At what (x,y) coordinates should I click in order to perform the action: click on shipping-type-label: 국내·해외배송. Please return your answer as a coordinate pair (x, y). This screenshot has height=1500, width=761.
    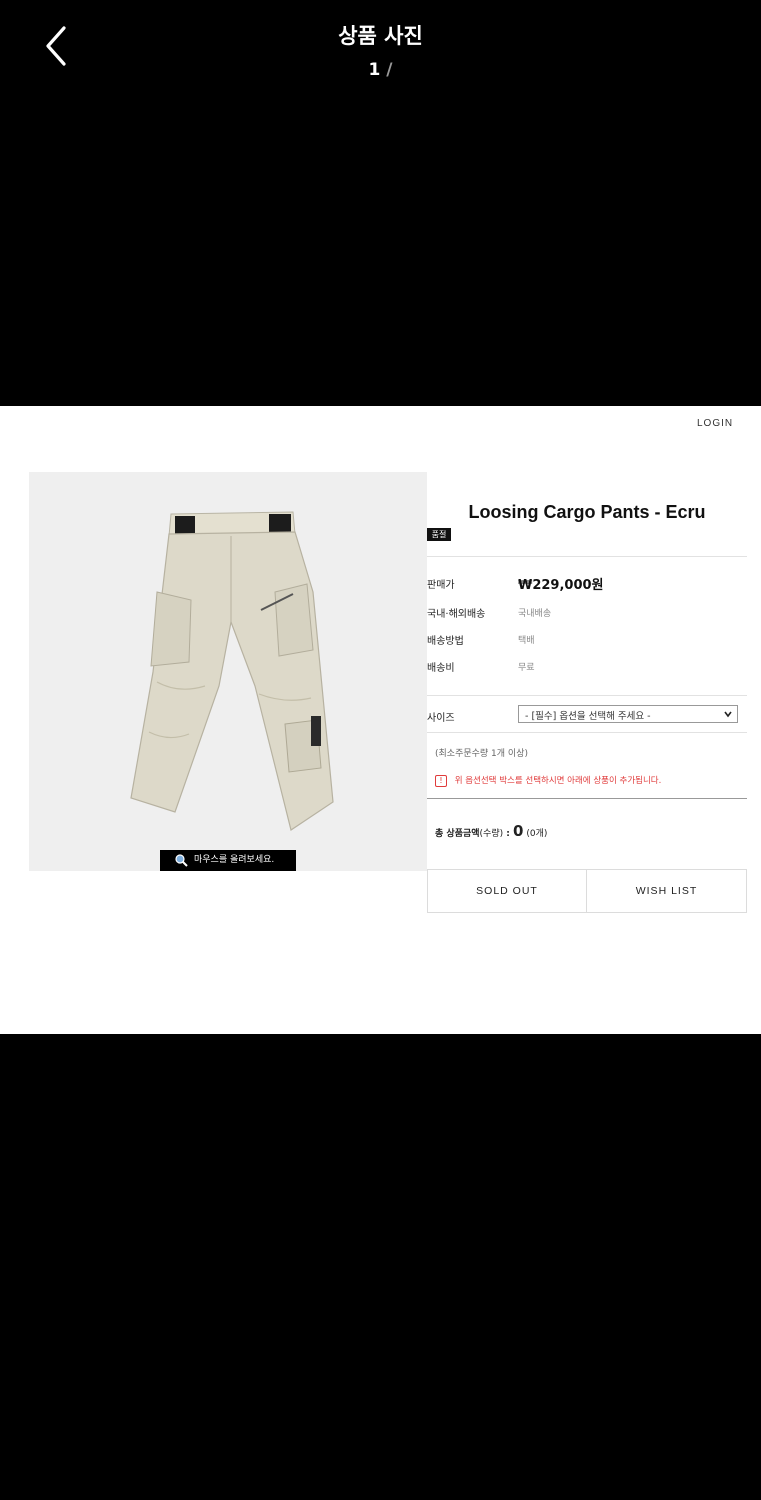
    Looking at the image, I should click on (456, 614).